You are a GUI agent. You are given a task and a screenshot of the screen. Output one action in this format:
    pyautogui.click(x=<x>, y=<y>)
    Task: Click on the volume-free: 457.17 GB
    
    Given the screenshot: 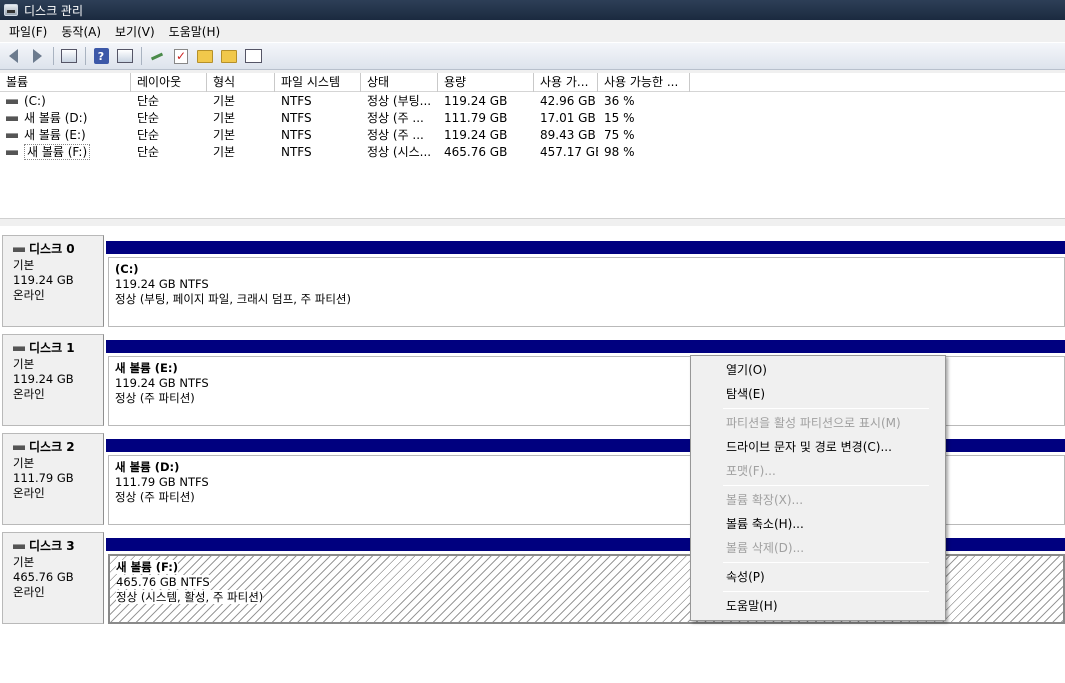 What is the action you would take?
    pyautogui.click(x=569, y=152)
    